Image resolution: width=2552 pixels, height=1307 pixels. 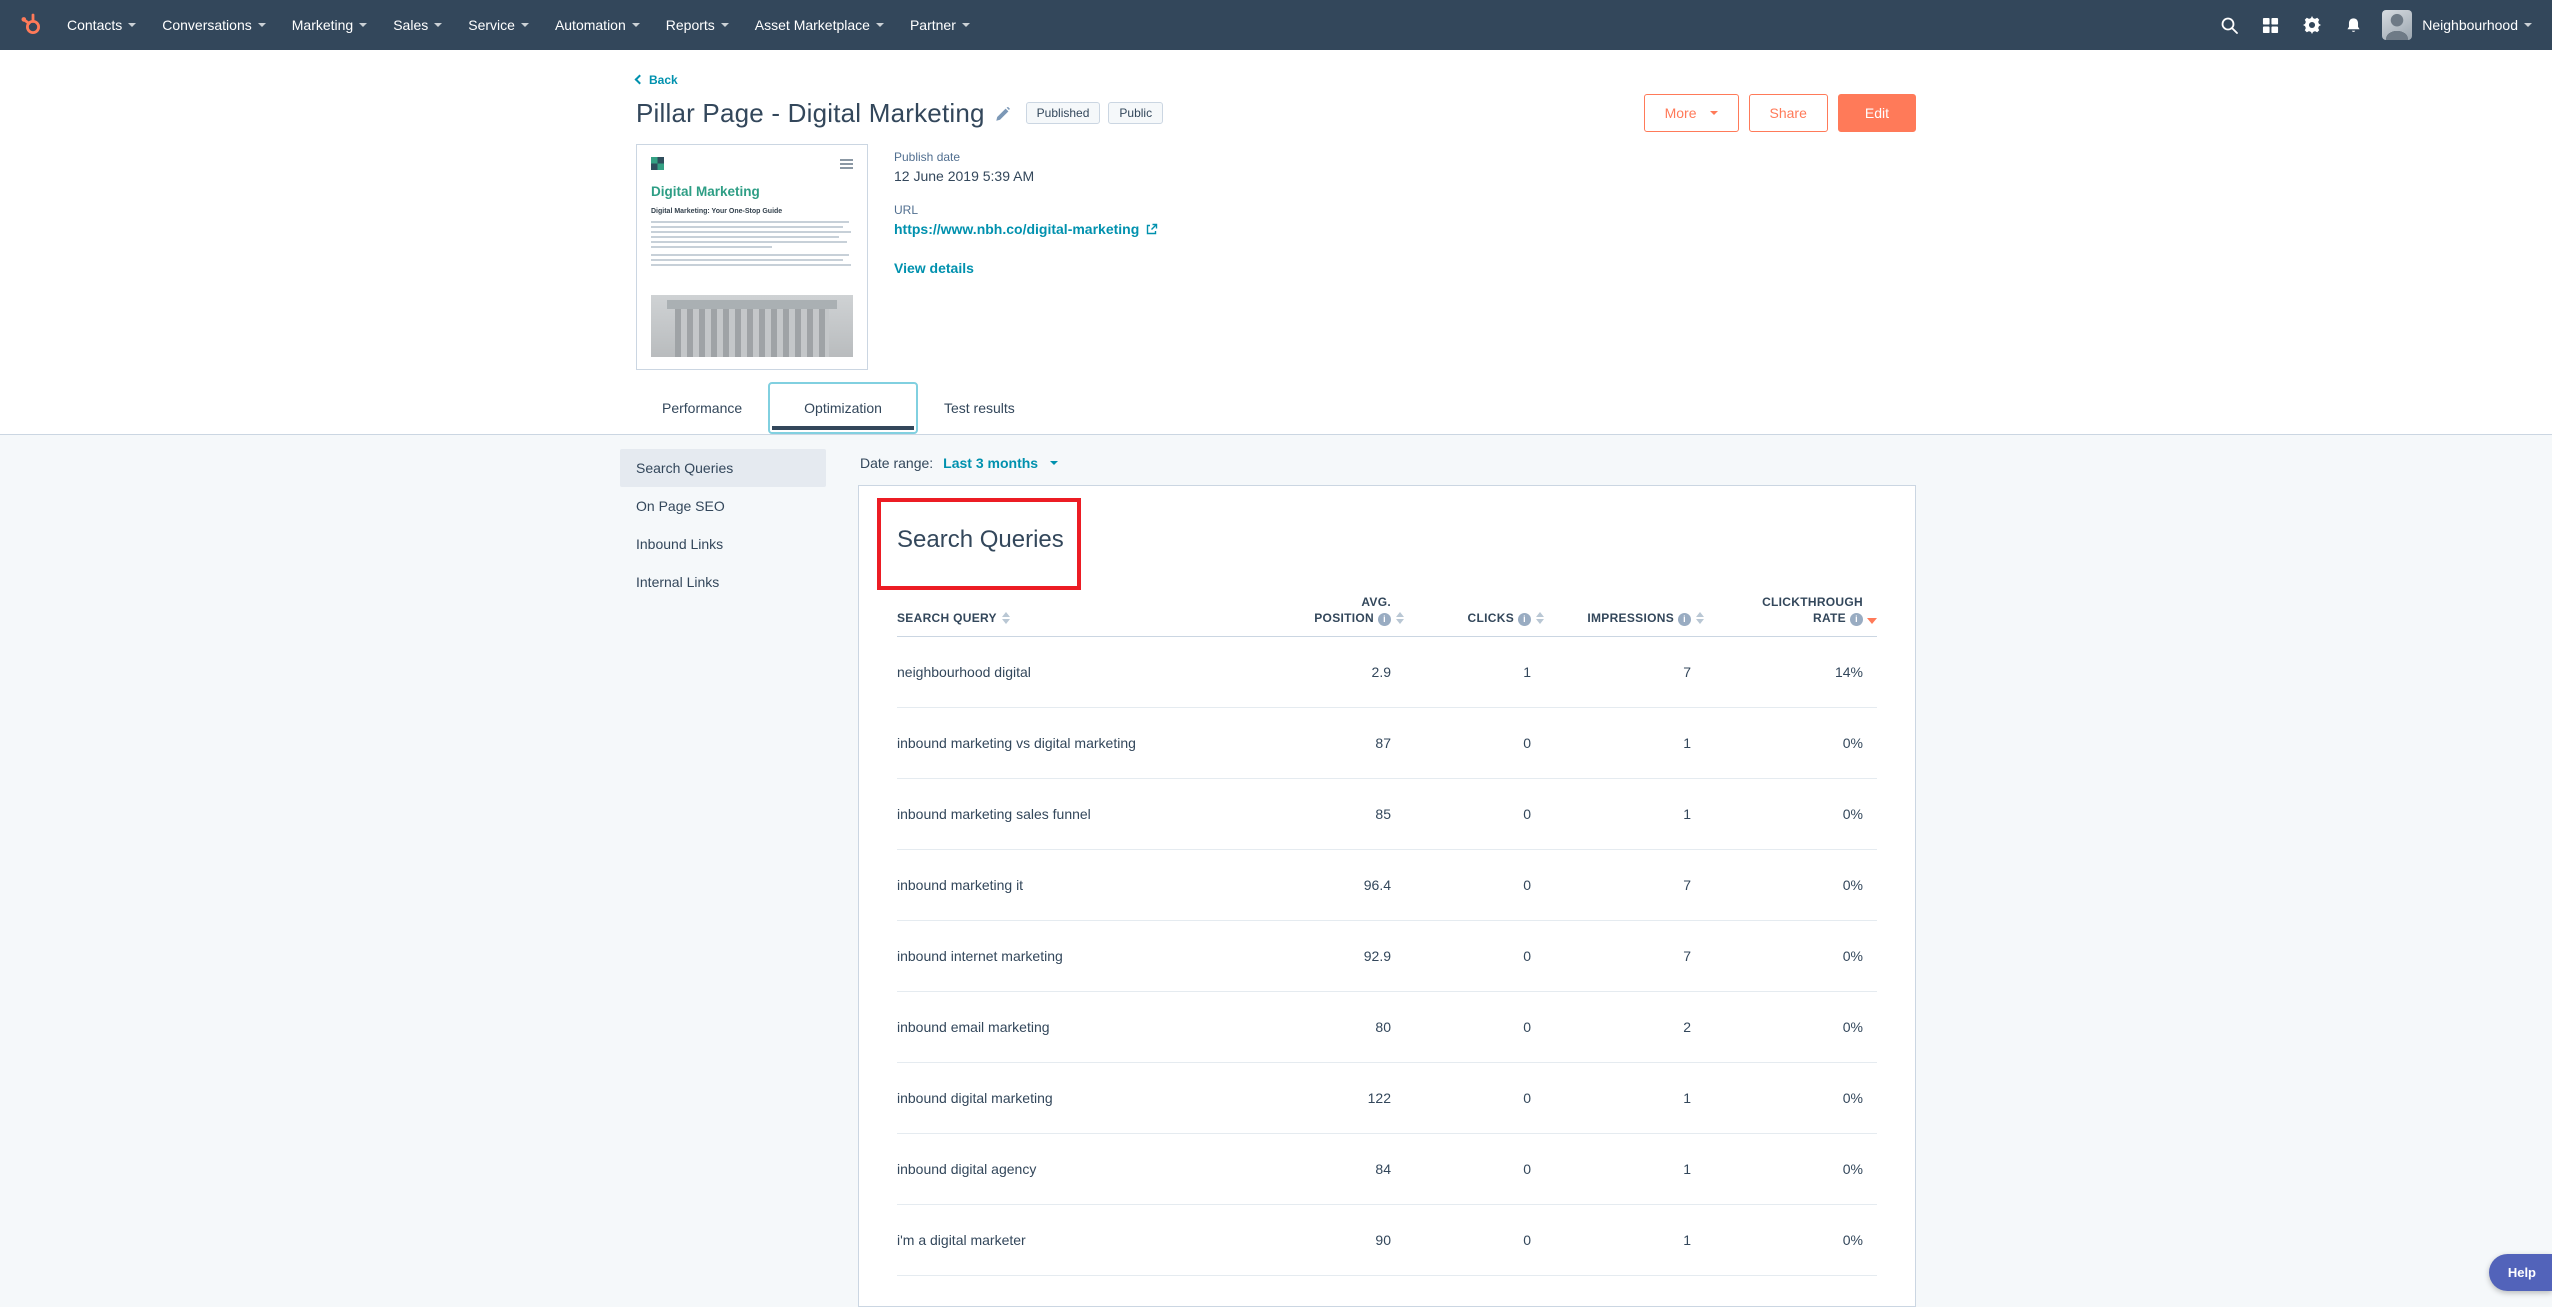 I want to click on nav-item-label: Asset Marketplace, so click(x=812, y=25).